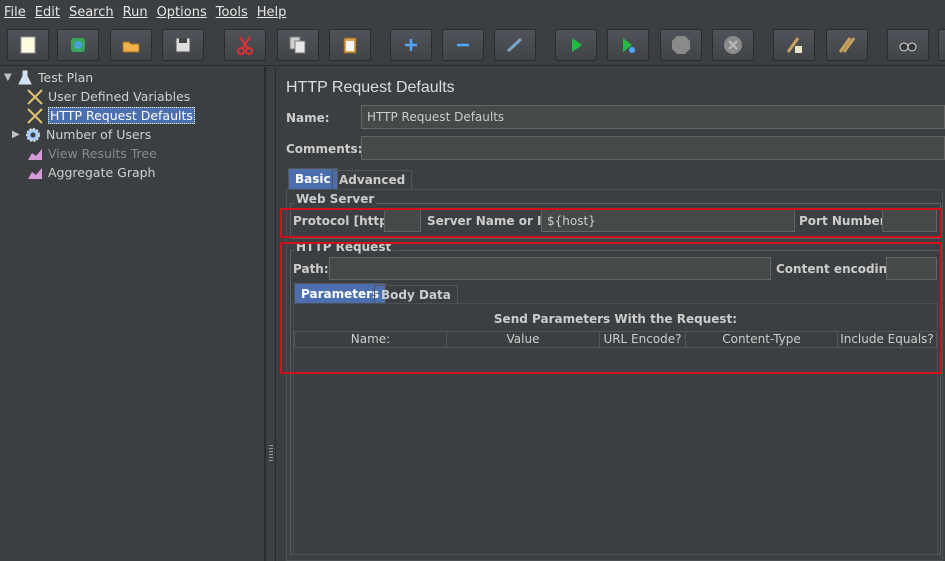  I want to click on flask-icon, so click(25, 78).